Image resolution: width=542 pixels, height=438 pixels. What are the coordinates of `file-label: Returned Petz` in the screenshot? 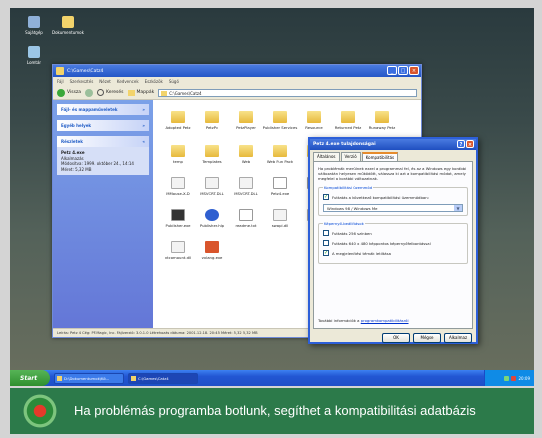 It's located at (348, 127).